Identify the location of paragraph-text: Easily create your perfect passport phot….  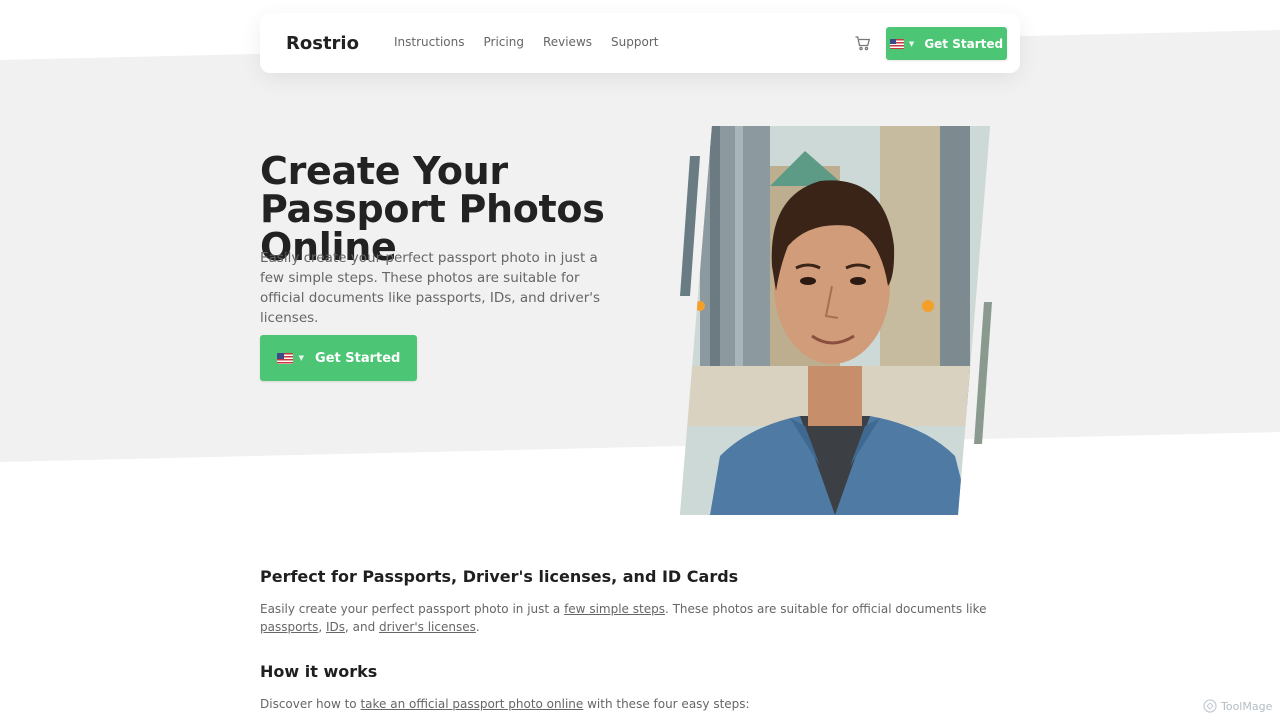
(412, 609).